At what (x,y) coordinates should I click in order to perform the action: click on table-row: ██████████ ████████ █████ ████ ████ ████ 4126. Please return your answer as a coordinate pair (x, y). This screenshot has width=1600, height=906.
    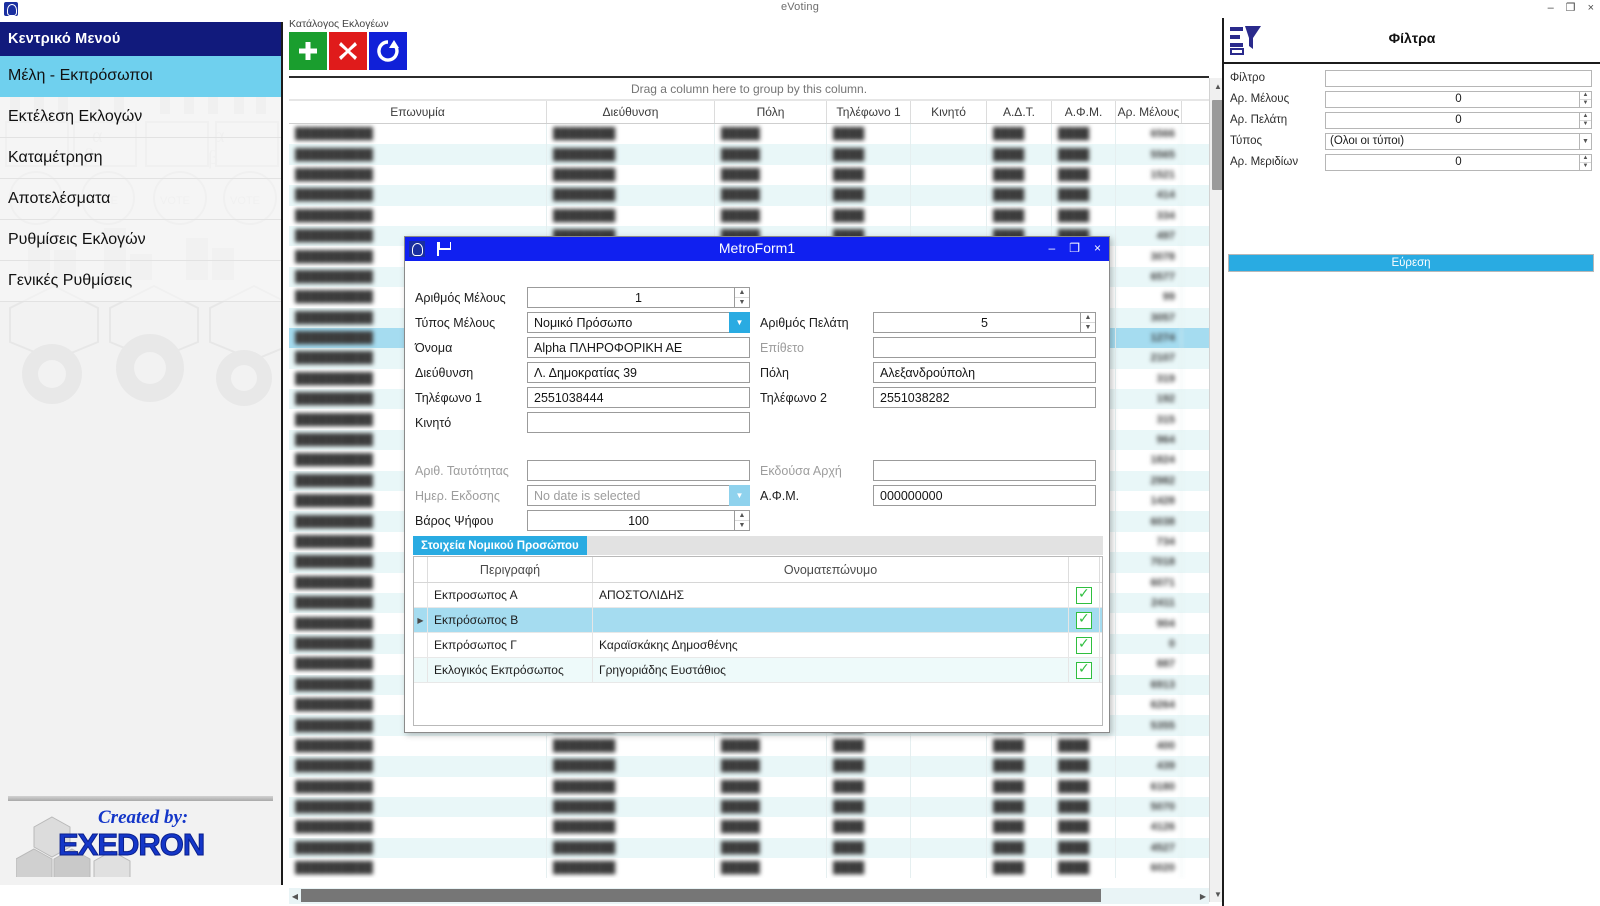
    Looking at the image, I should click on (749, 827).